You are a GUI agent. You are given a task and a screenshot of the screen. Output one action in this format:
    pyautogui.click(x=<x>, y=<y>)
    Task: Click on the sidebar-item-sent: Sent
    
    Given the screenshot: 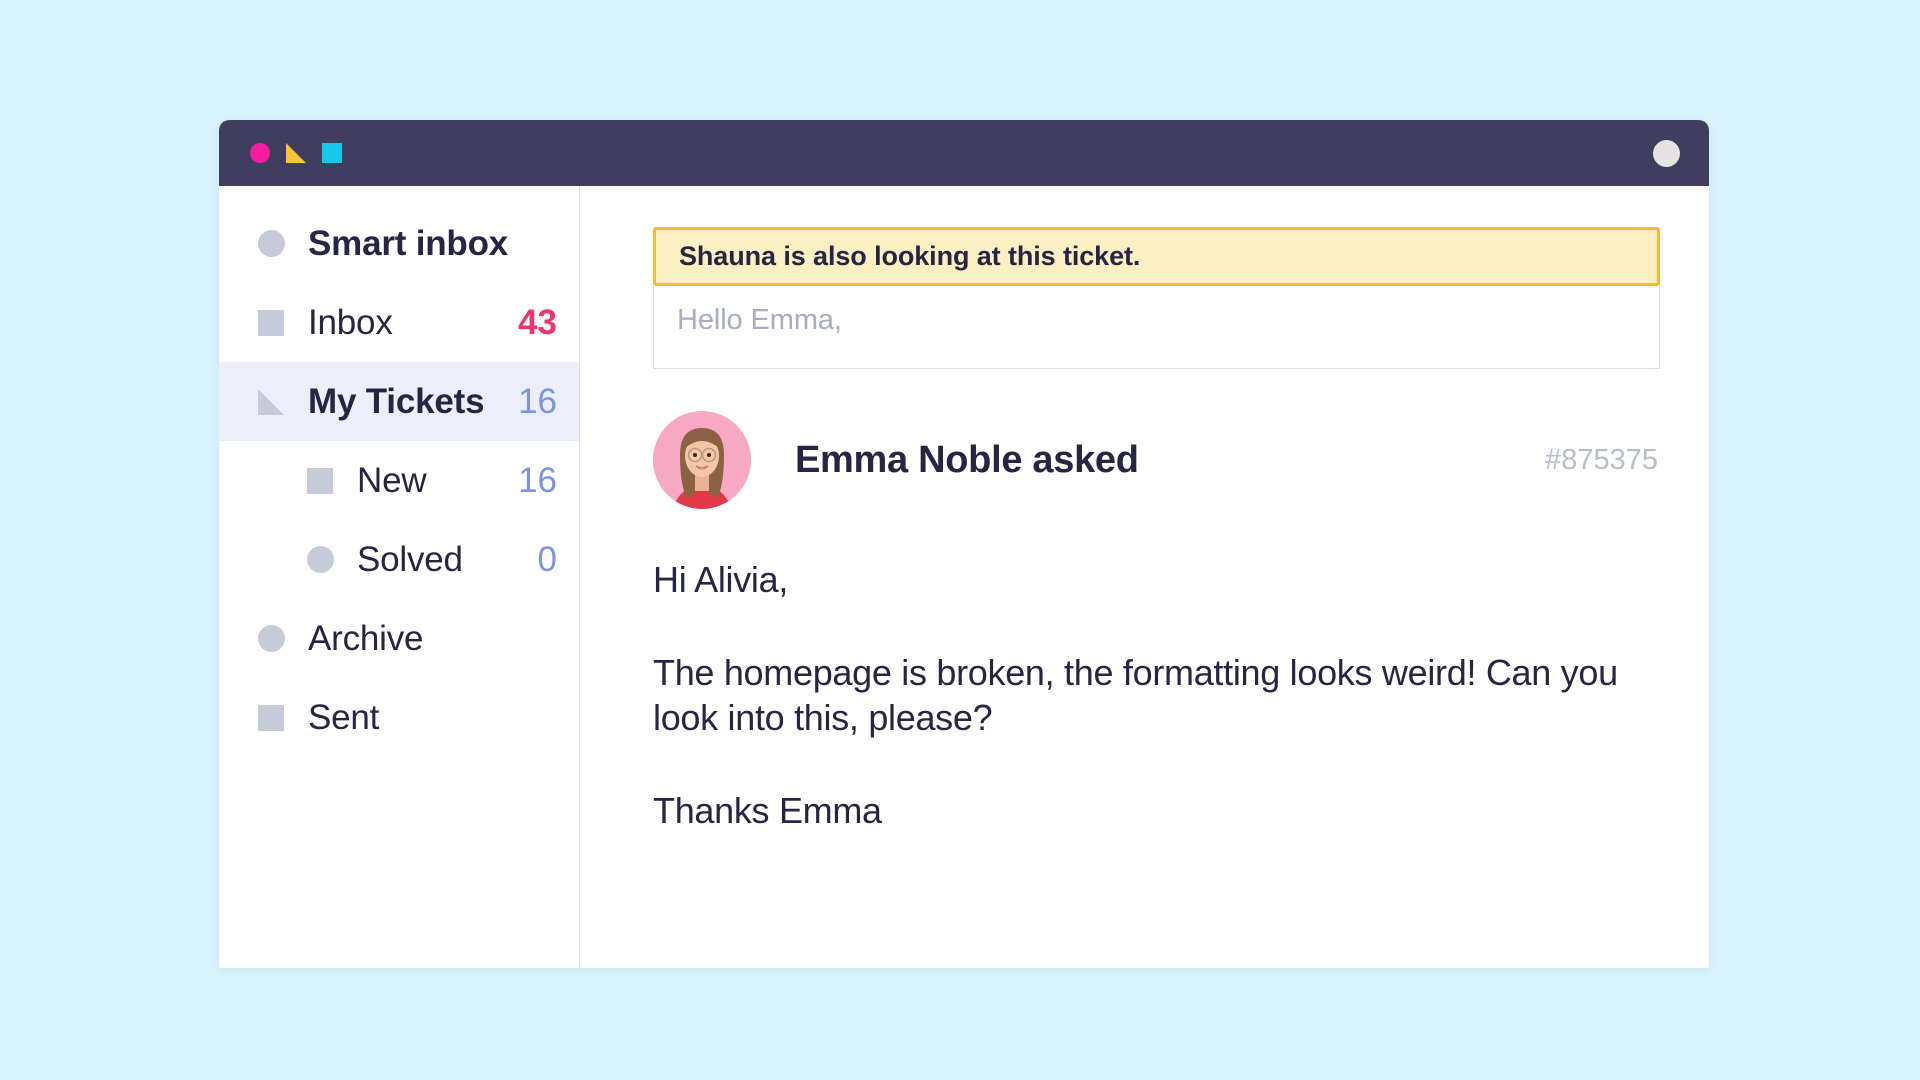 What is the action you would take?
    pyautogui.click(x=399, y=717)
    